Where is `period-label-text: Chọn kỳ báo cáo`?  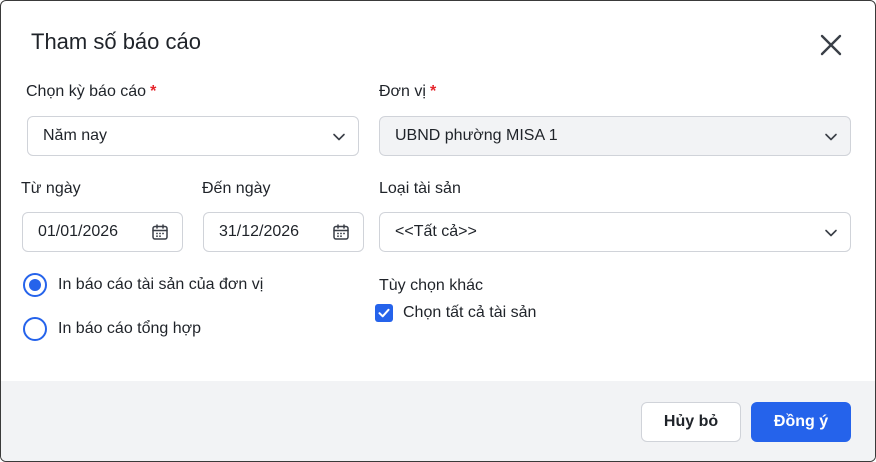
period-label-text: Chọn kỳ báo cáo is located at coordinates (86, 91).